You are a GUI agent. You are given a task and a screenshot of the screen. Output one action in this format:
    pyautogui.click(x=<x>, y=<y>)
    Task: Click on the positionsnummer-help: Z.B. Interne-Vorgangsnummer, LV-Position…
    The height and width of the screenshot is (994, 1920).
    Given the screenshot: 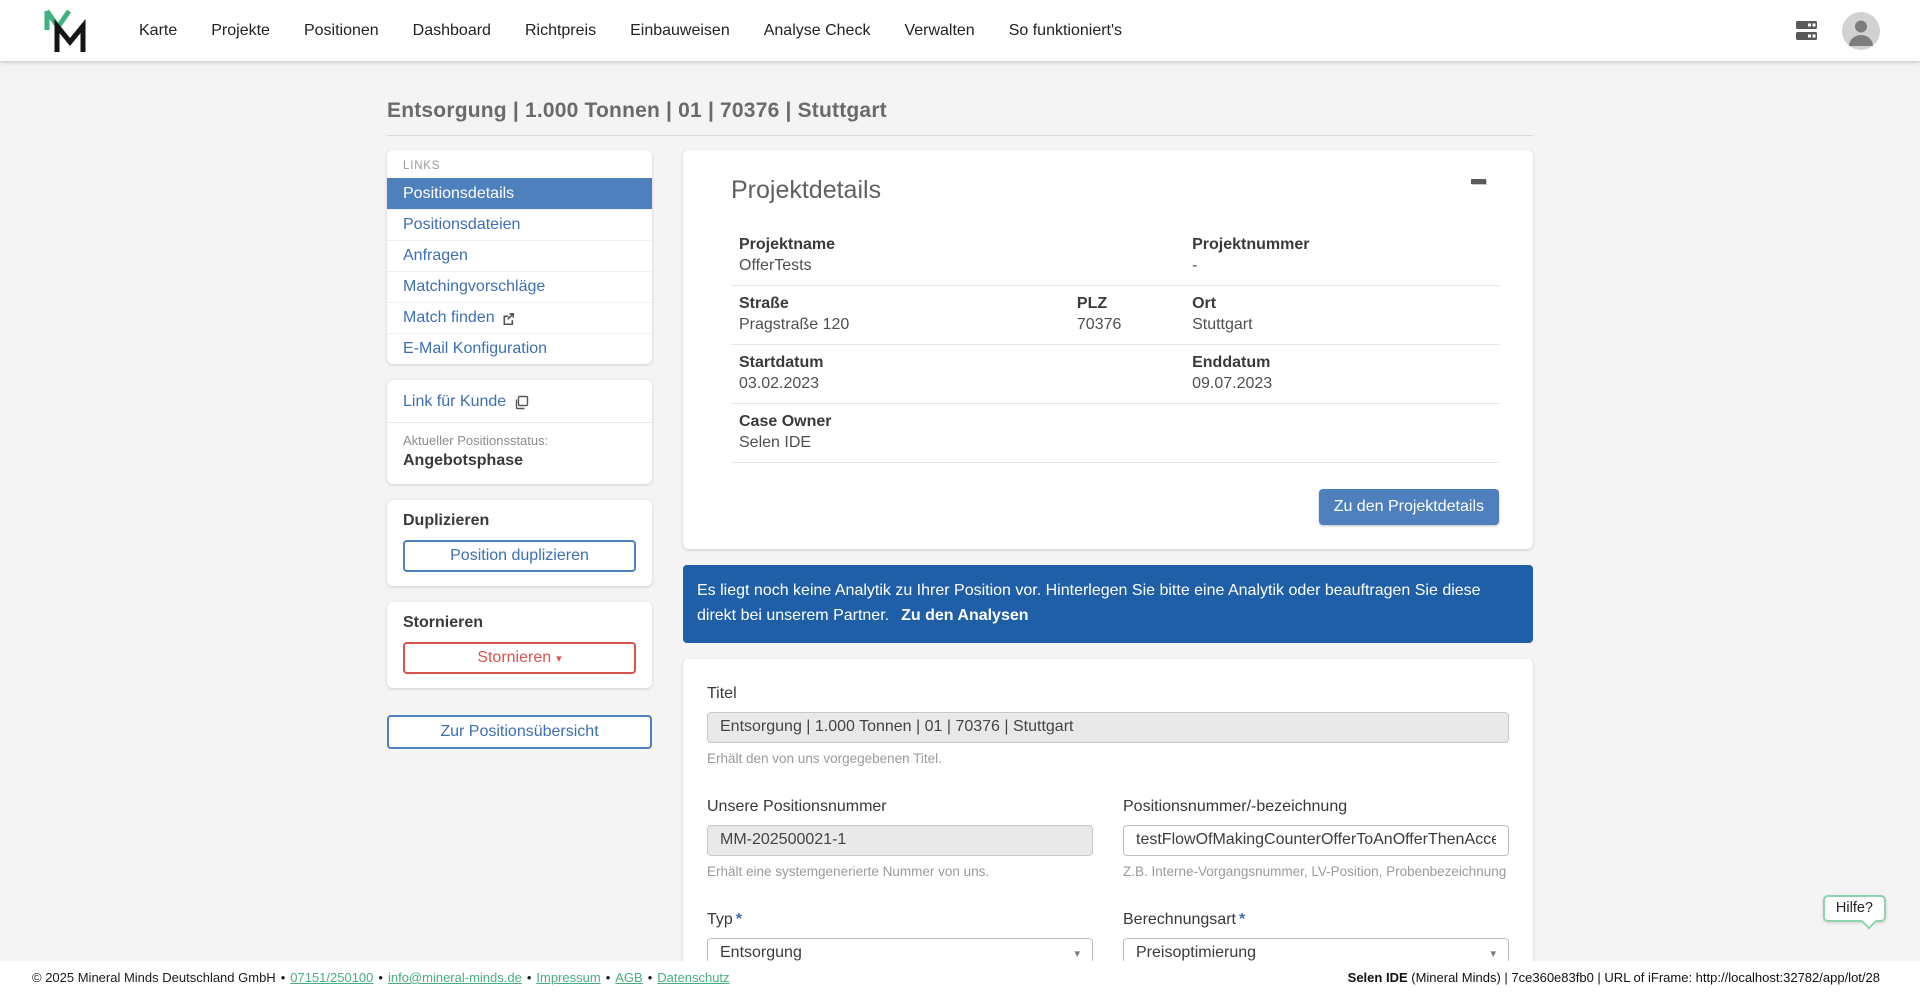 What is the action you would take?
    pyautogui.click(x=1315, y=871)
    